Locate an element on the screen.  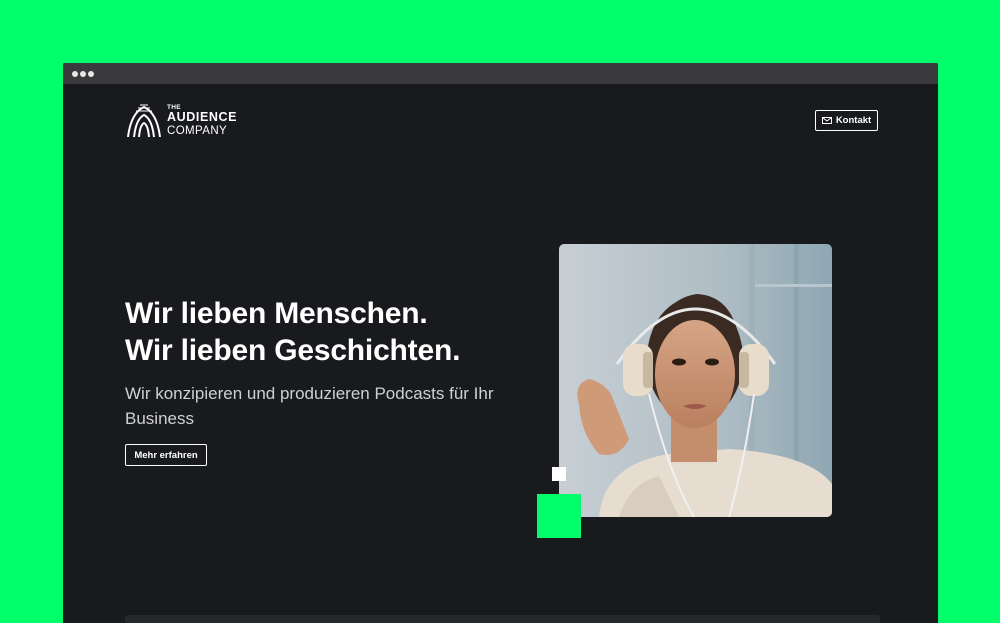
logo-text-audience: AUDIENCE is located at coordinates (202, 117).